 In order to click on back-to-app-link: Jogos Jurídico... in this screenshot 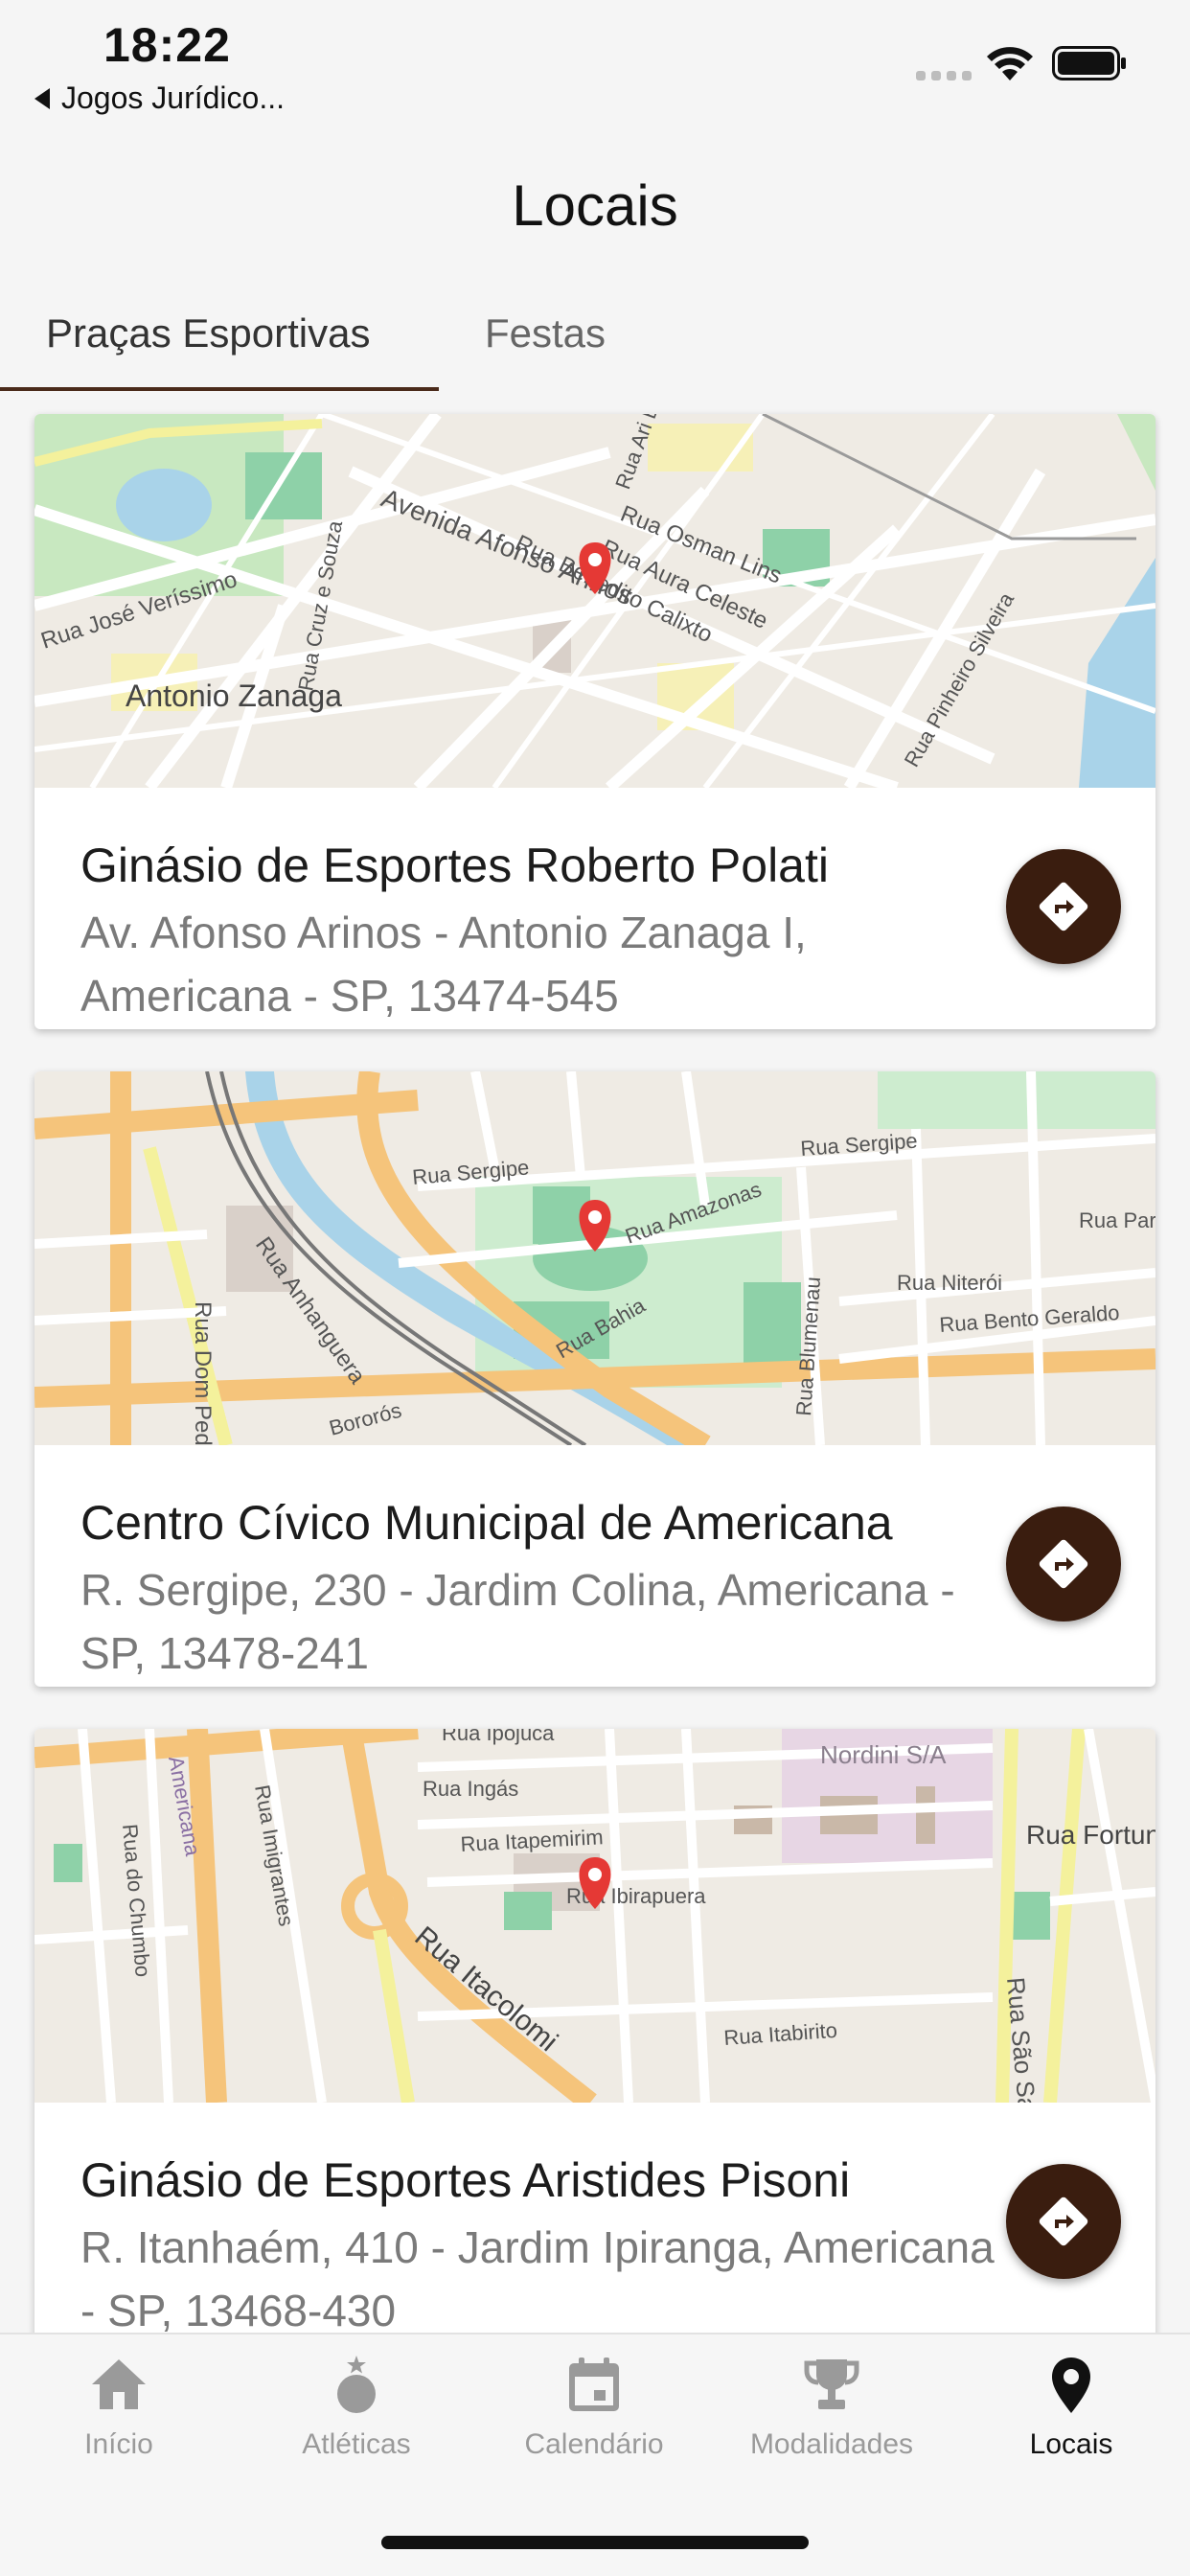, I will do `click(159, 98)`.